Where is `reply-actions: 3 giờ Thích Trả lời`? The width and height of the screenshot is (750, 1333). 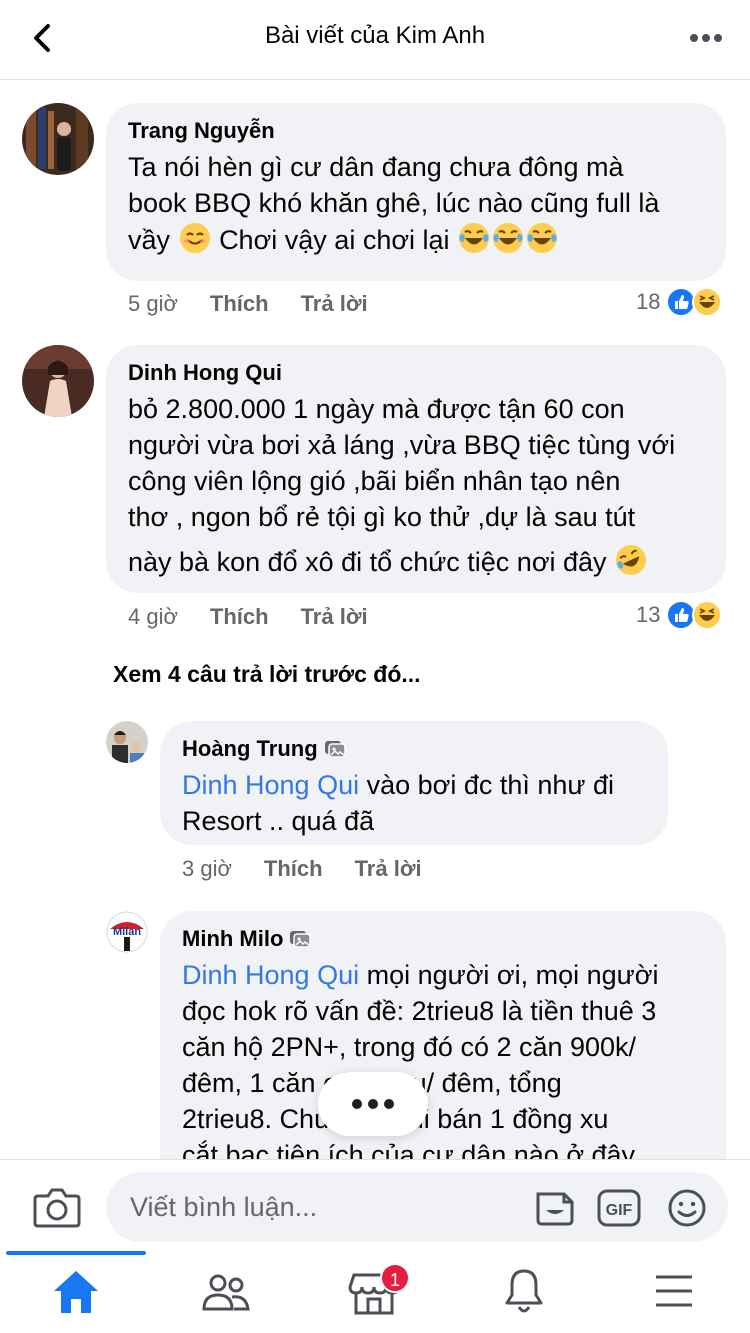 reply-actions: 3 giờ Thích Trả lời is located at coordinates (302, 869).